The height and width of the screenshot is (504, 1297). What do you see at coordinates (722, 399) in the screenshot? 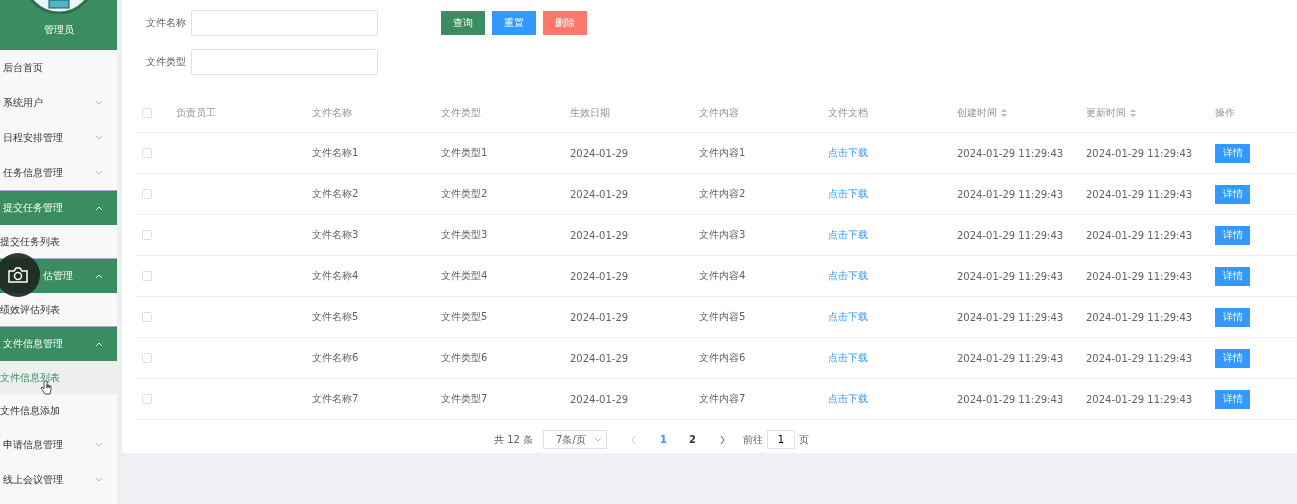
I see `table-cell: 文件内容7` at bounding box center [722, 399].